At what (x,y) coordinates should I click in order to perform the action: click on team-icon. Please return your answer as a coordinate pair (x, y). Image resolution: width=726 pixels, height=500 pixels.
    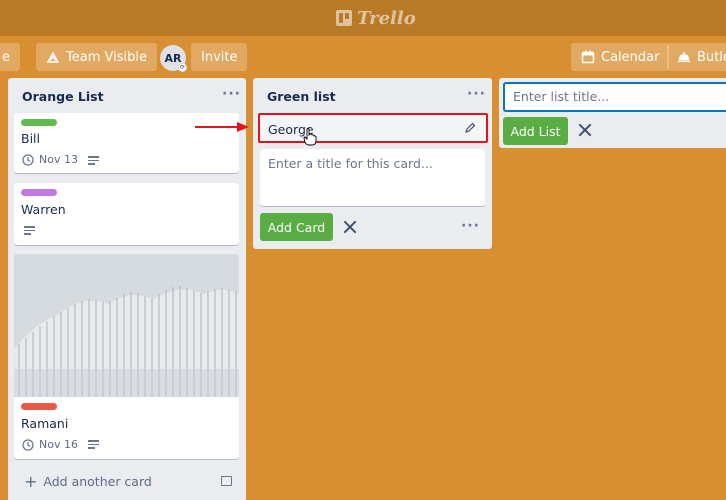
    Looking at the image, I should click on (53, 57).